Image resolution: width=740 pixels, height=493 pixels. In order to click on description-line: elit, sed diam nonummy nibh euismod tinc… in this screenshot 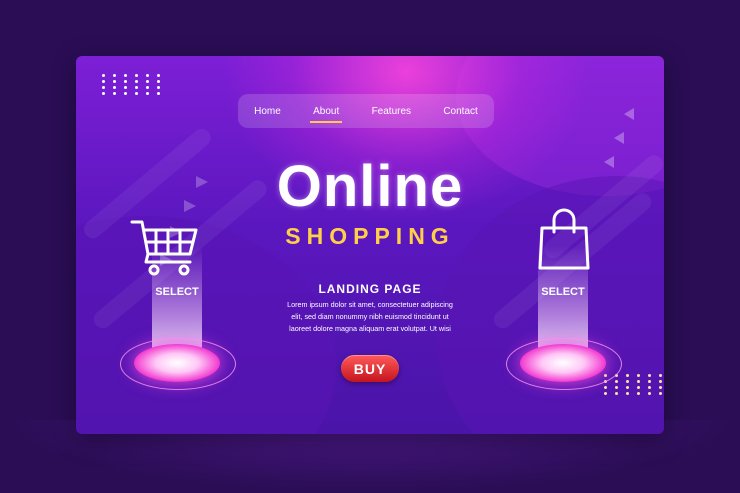, I will do `click(370, 316)`.